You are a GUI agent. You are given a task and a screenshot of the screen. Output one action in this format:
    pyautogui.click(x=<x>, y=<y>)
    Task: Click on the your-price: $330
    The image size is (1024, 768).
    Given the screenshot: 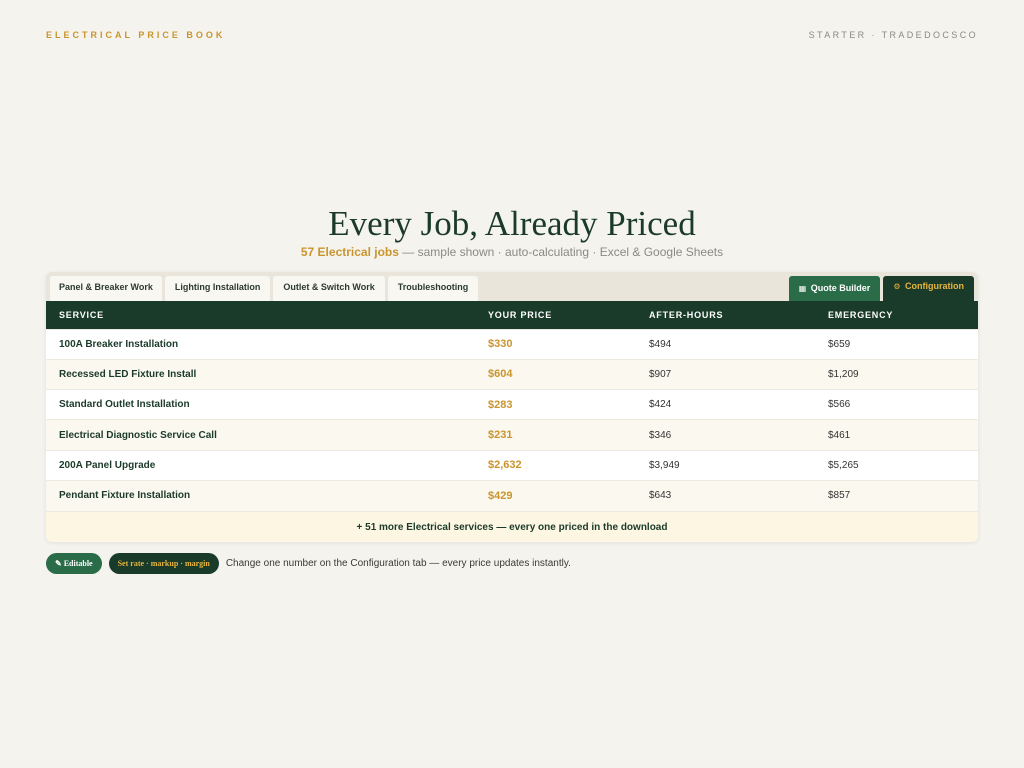 What is the action you would take?
    pyautogui.click(x=555, y=344)
    